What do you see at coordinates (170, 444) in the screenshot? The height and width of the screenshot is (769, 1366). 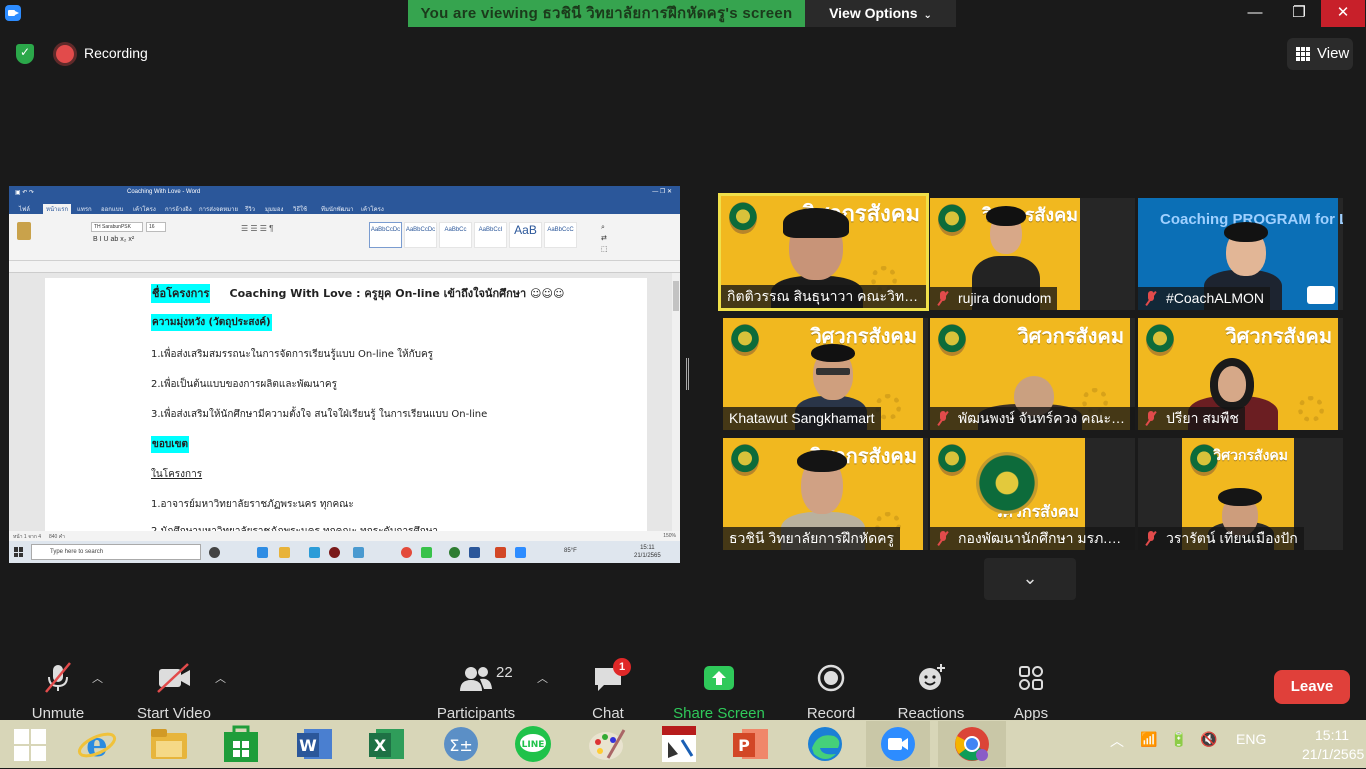 I see `doc-highlight: ขอบเขต` at bounding box center [170, 444].